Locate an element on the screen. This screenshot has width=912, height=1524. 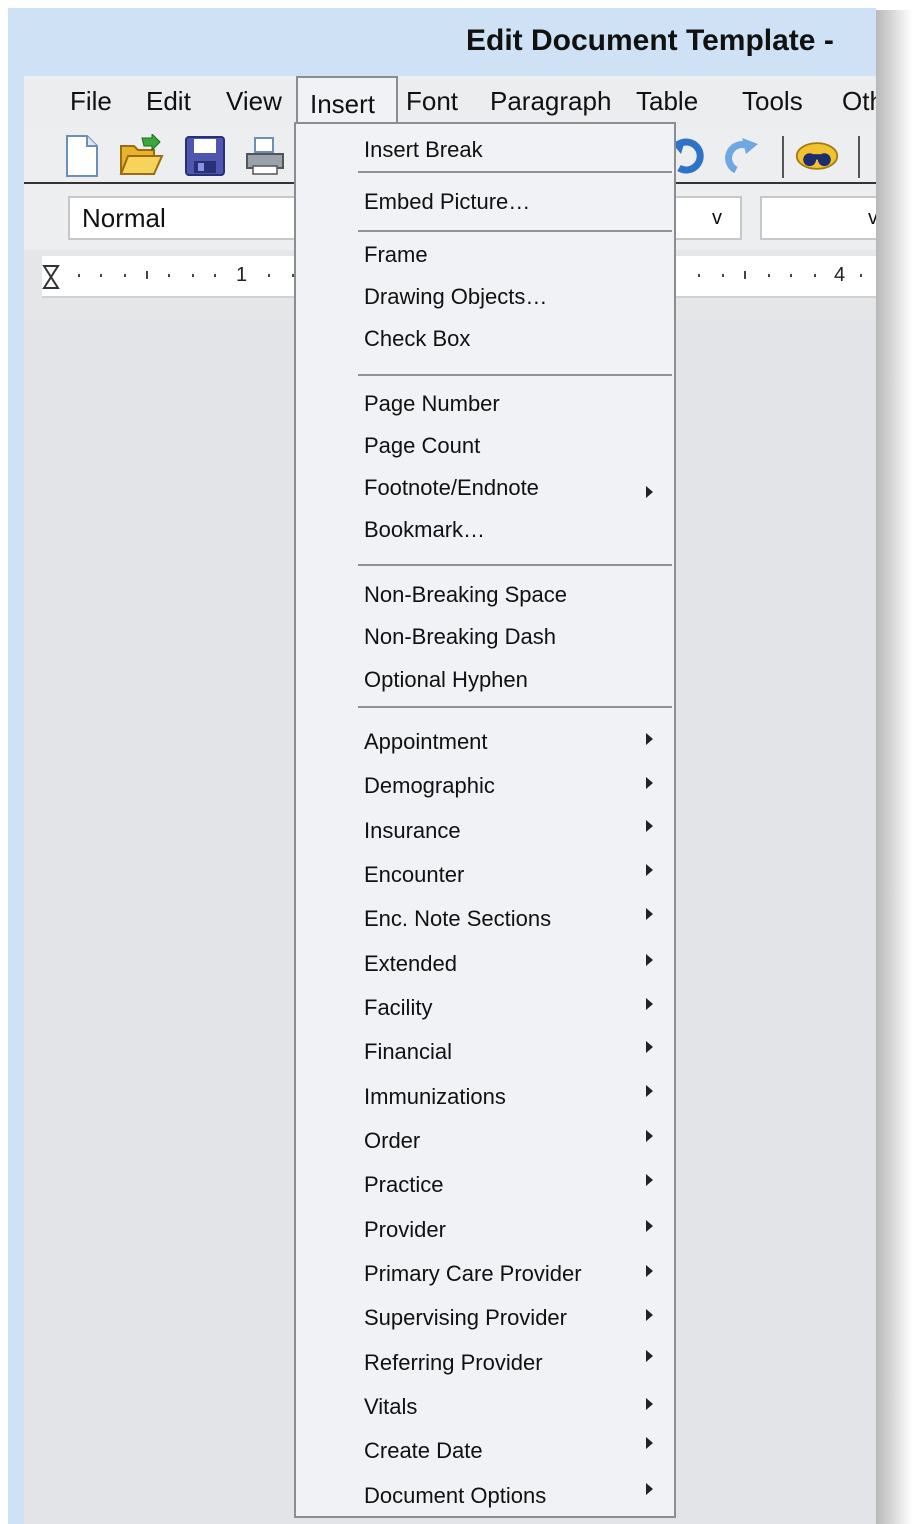
menu-item-create-date: Create Date is located at coordinates (423, 1451).